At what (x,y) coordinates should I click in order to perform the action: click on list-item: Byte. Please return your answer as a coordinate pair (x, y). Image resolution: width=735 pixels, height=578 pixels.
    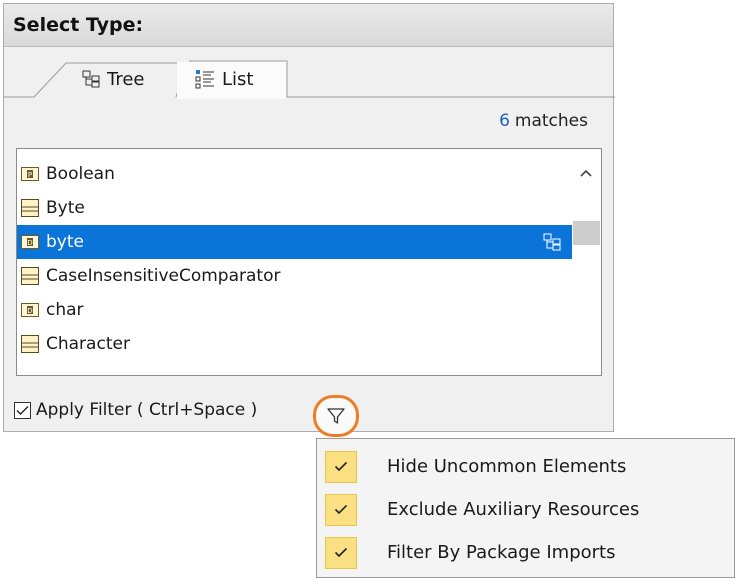
    Looking at the image, I should click on (295, 208).